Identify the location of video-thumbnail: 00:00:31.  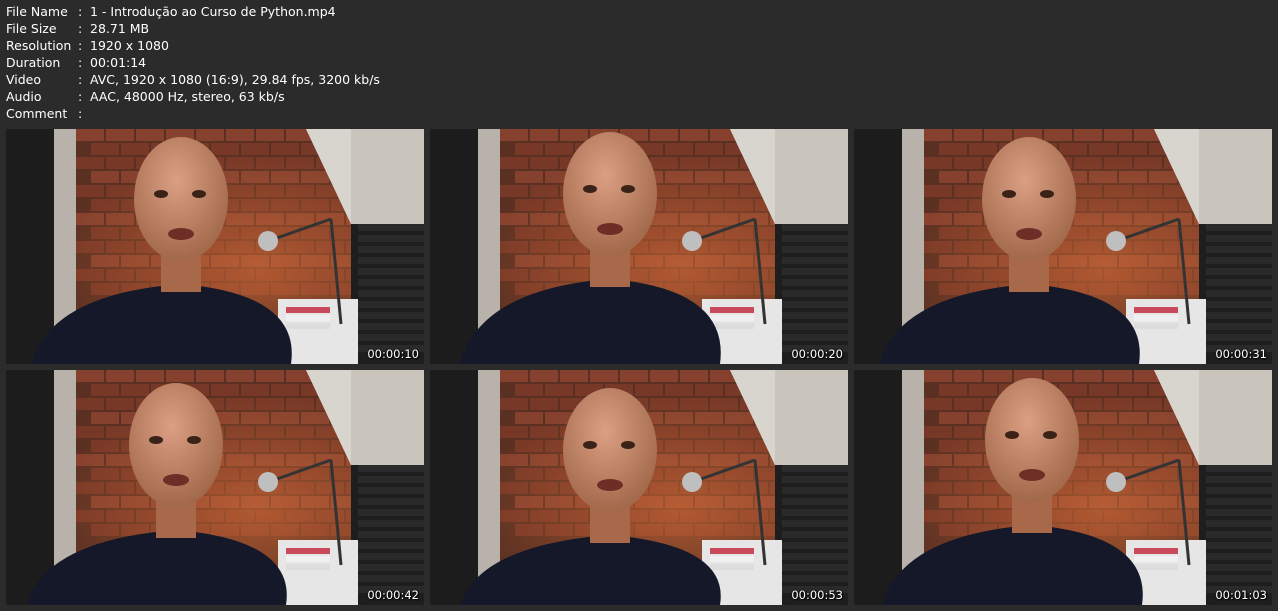
(1063, 246).